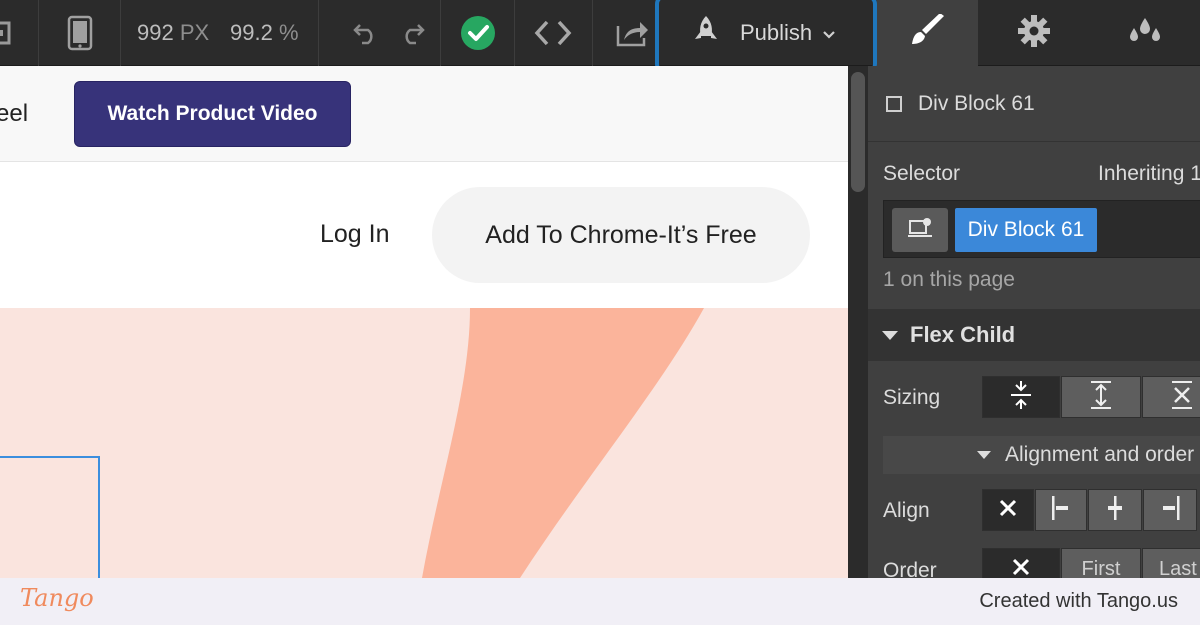 The height and width of the screenshot is (625, 1200). What do you see at coordinates (80, 33) in the screenshot?
I see `tablet-device-icon` at bounding box center [80, 33].